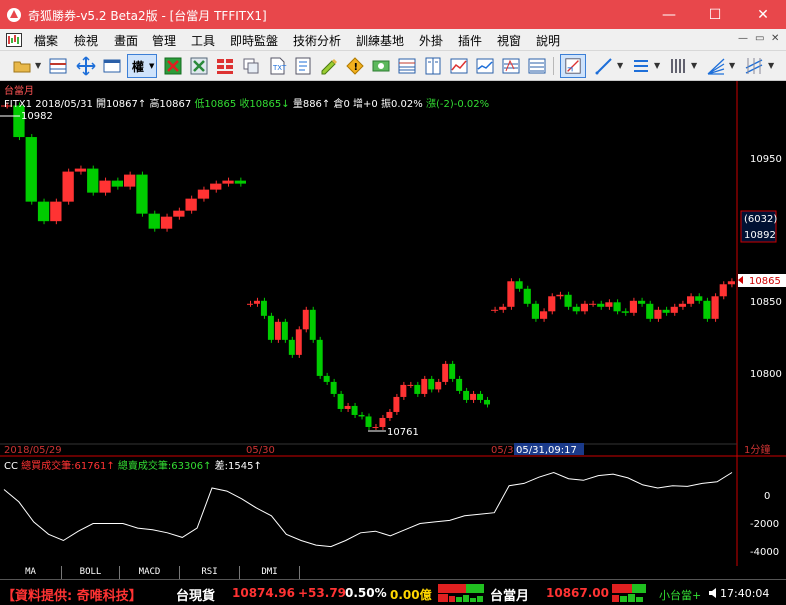  What do you see at coordinates (485, 66) in the screenshot?
I see `bar-chart-icon` at bounding box center [485, 66].